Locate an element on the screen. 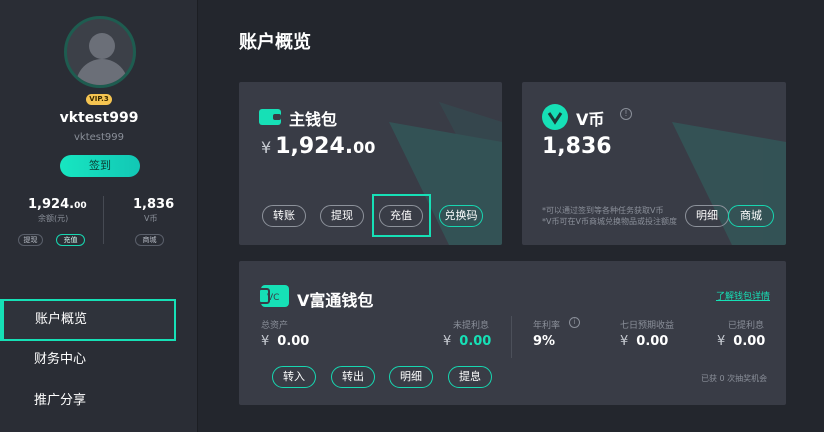  vcoin-note-2: *V币可在V币商城兑换物品或投注额度 is located at coordinates (609, 221).